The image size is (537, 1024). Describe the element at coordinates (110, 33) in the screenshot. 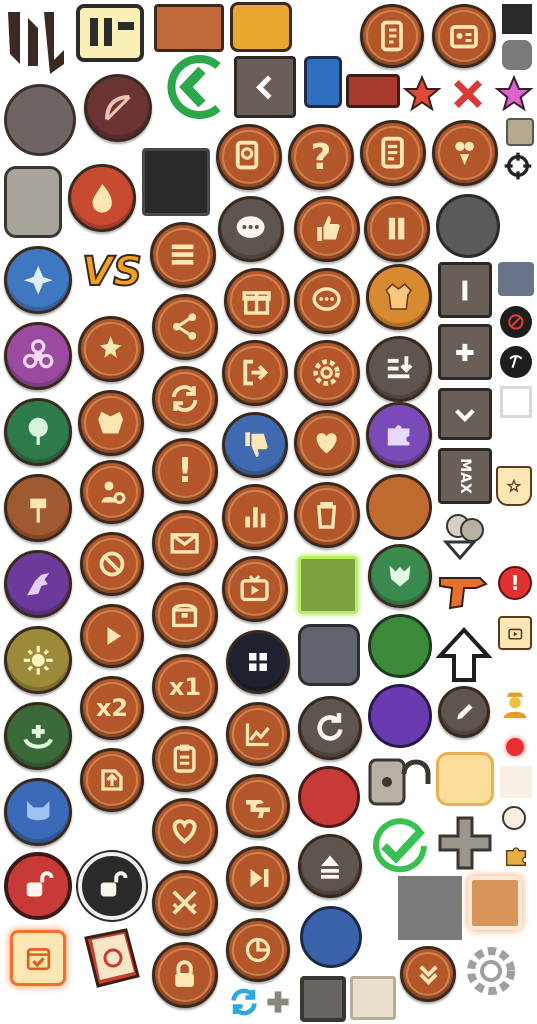

I see `battery-icon` at that location.